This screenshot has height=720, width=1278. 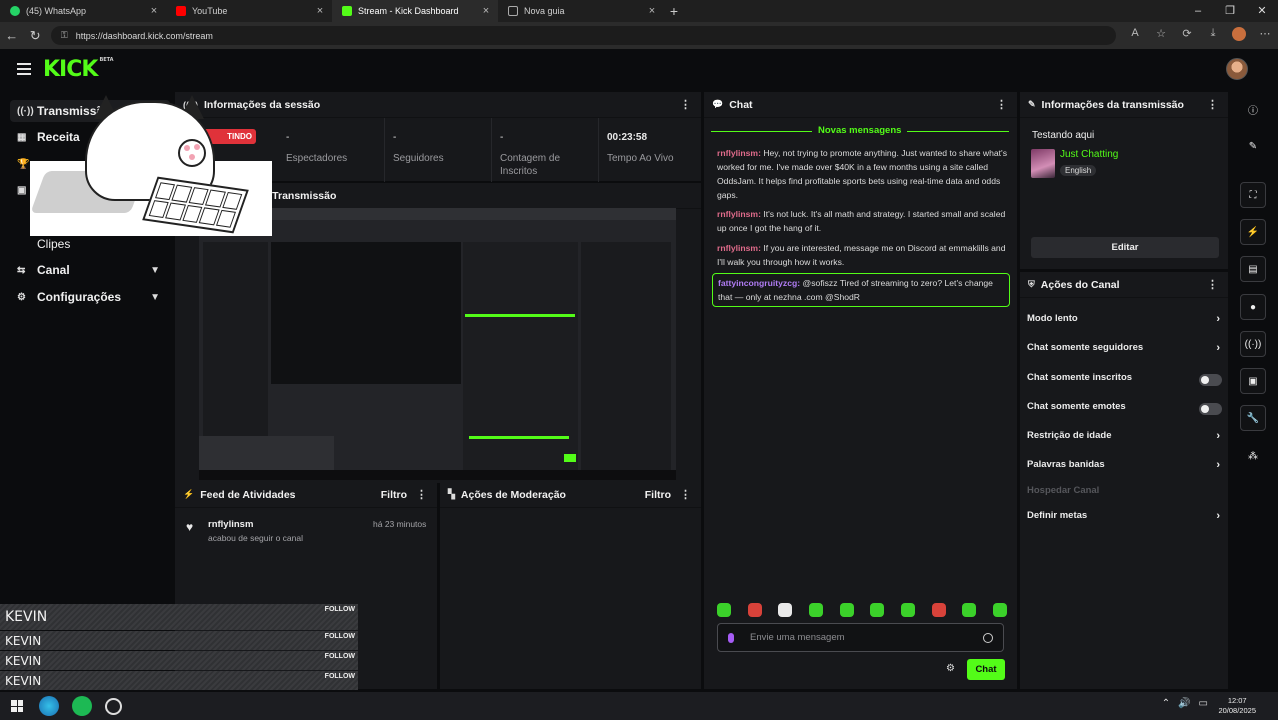 I want to click on tab-youtube: YouTube ×, so click(x=249, y=11).